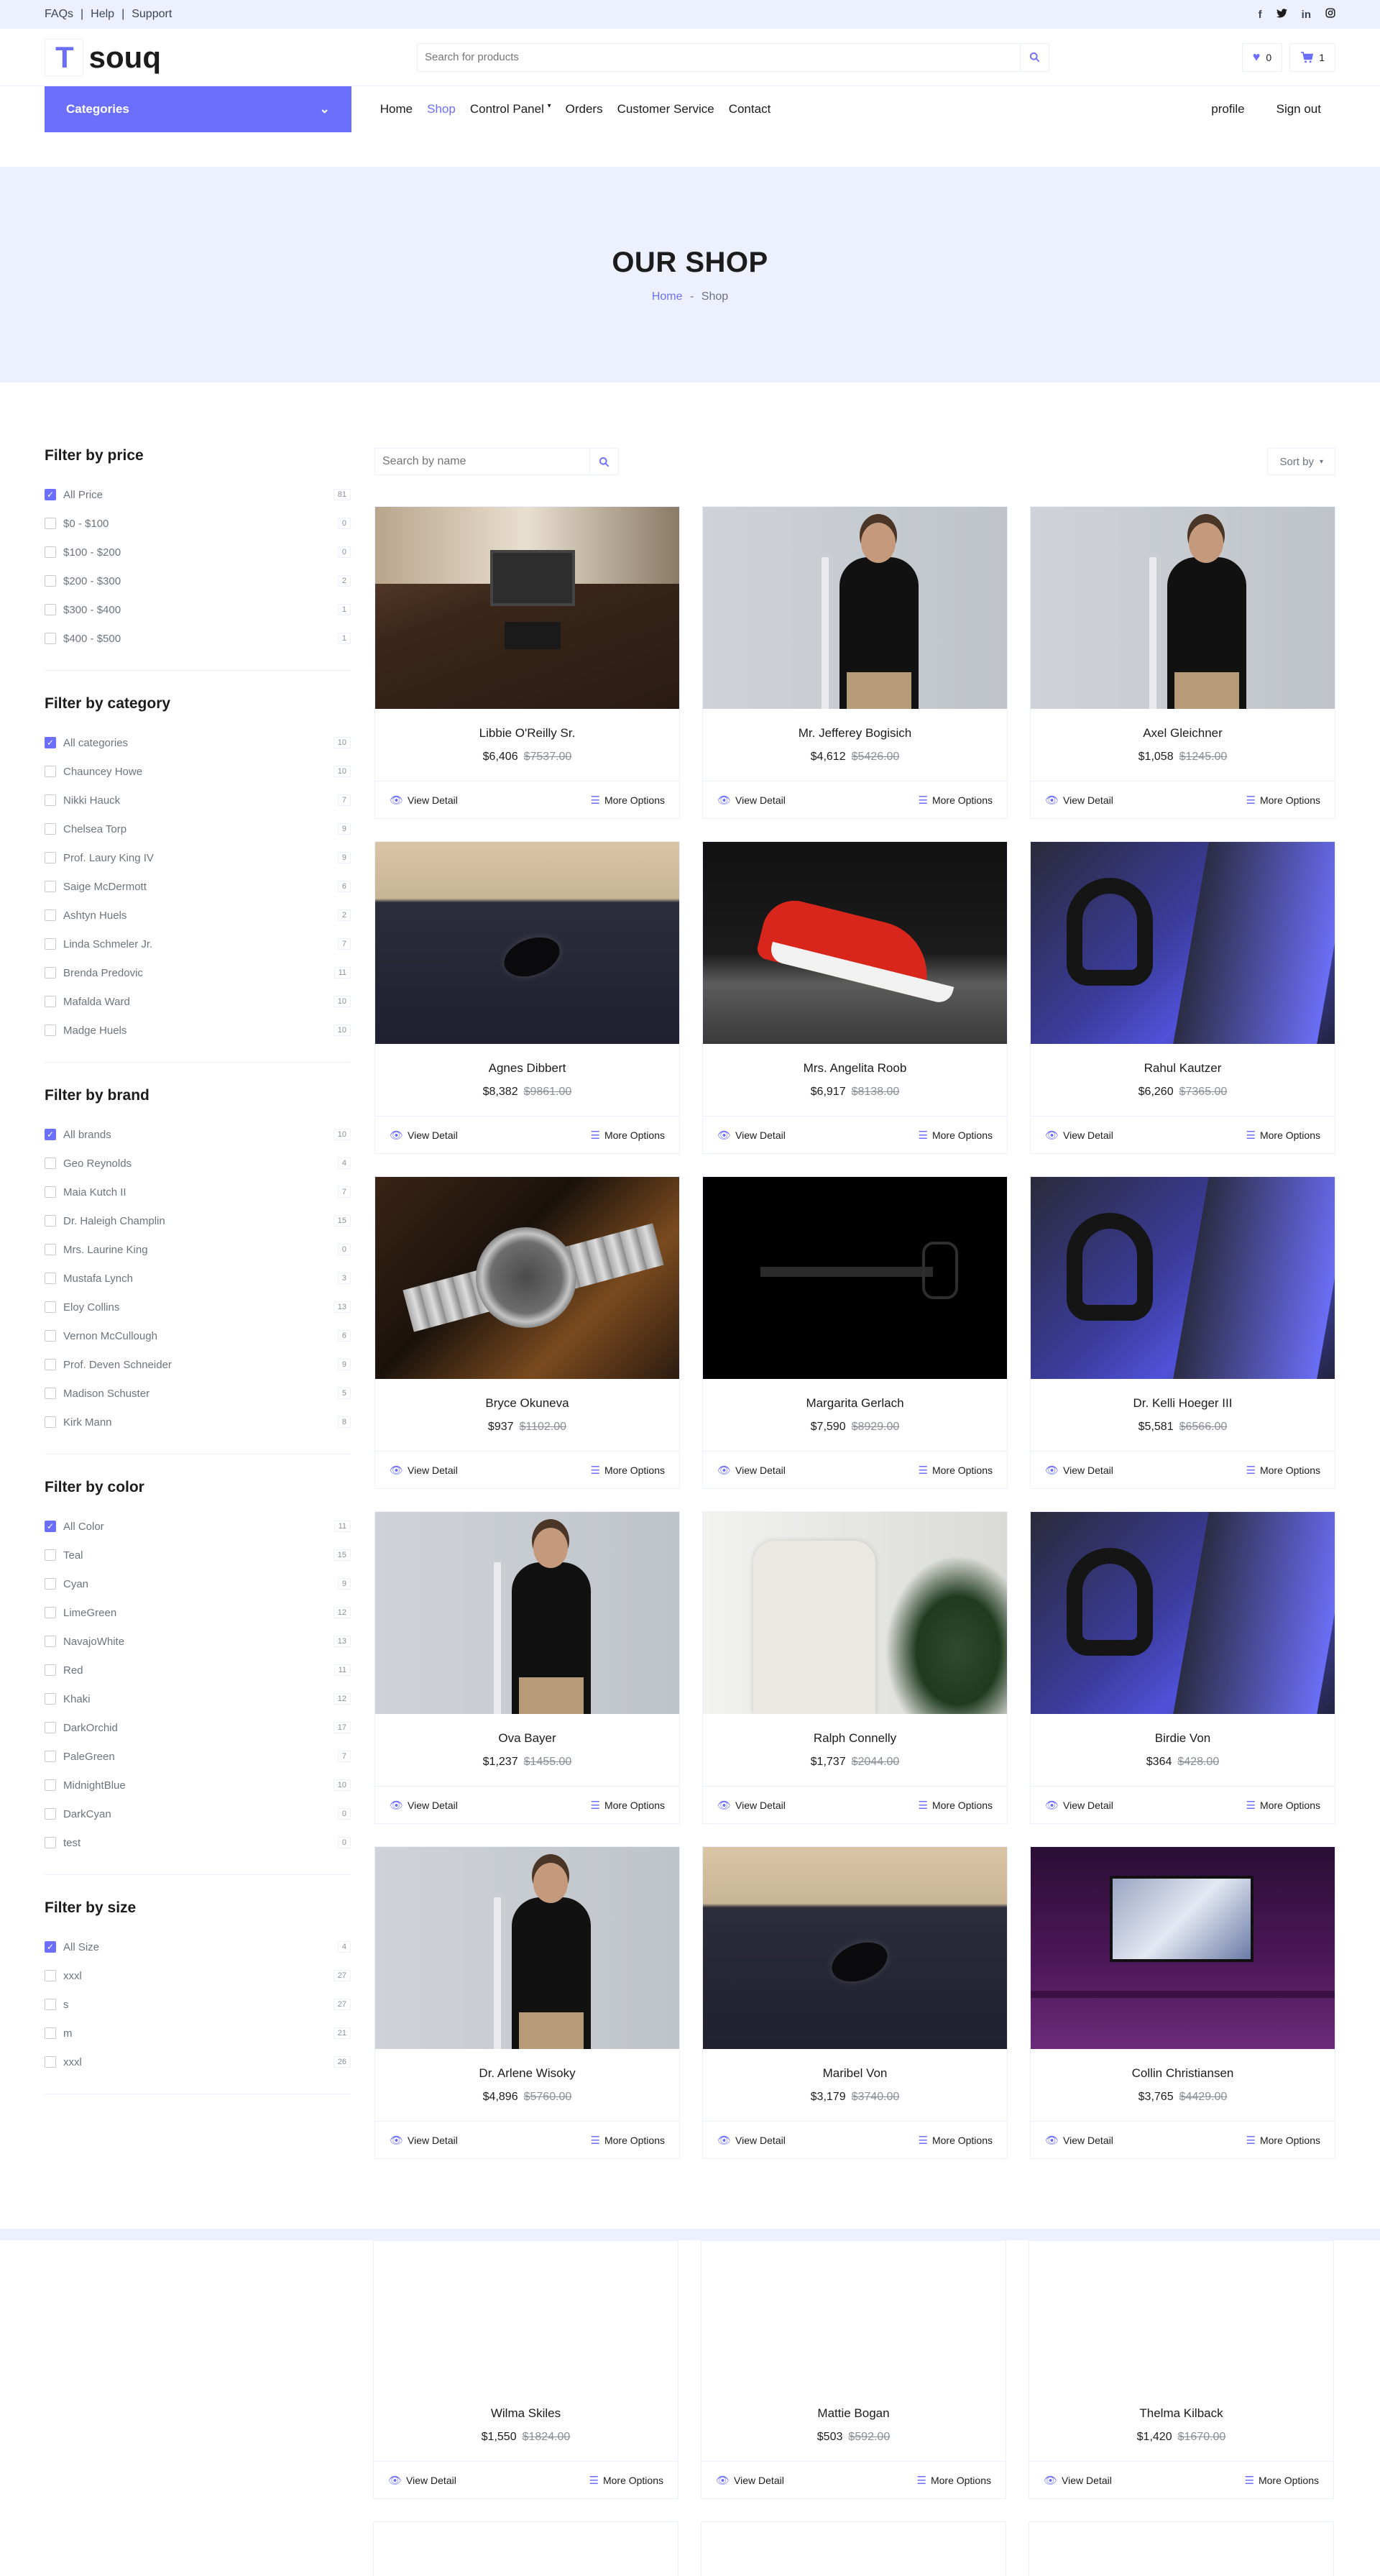 The image size is (1380, 2576). What do you see at coordinates (198, 1422) in the screenshot?
I see `filter-option: Kirk Mann 8` at bounding box center [198, 1422].